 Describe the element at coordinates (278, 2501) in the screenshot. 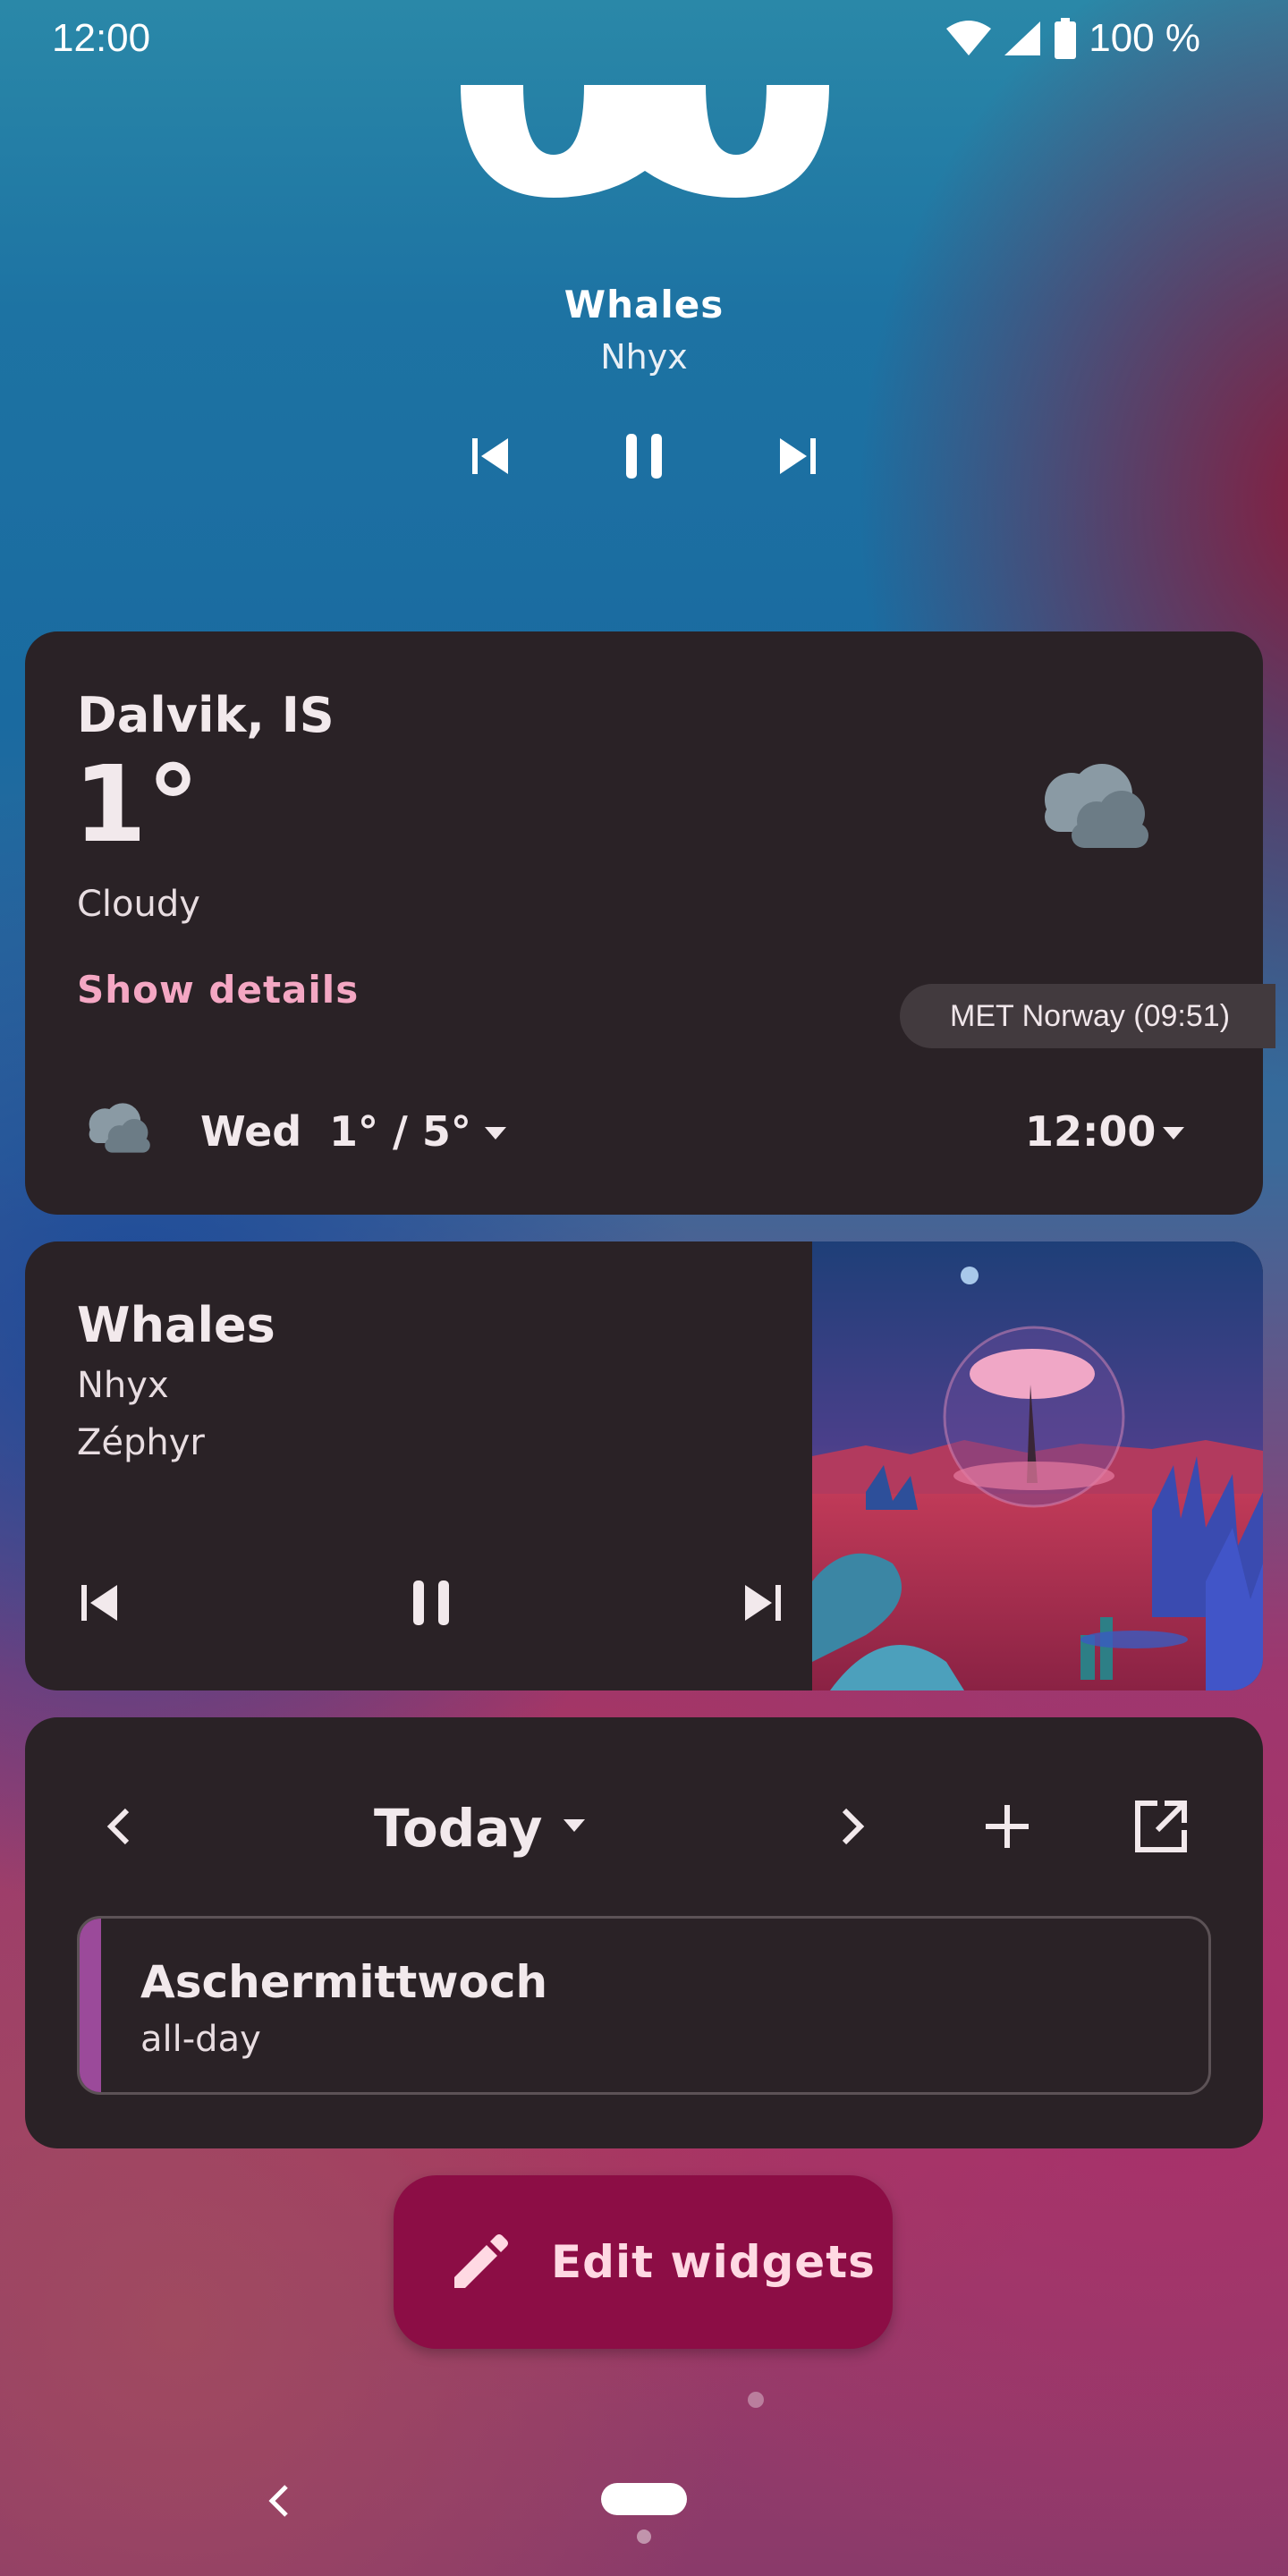

I see `back-icon` at that location.